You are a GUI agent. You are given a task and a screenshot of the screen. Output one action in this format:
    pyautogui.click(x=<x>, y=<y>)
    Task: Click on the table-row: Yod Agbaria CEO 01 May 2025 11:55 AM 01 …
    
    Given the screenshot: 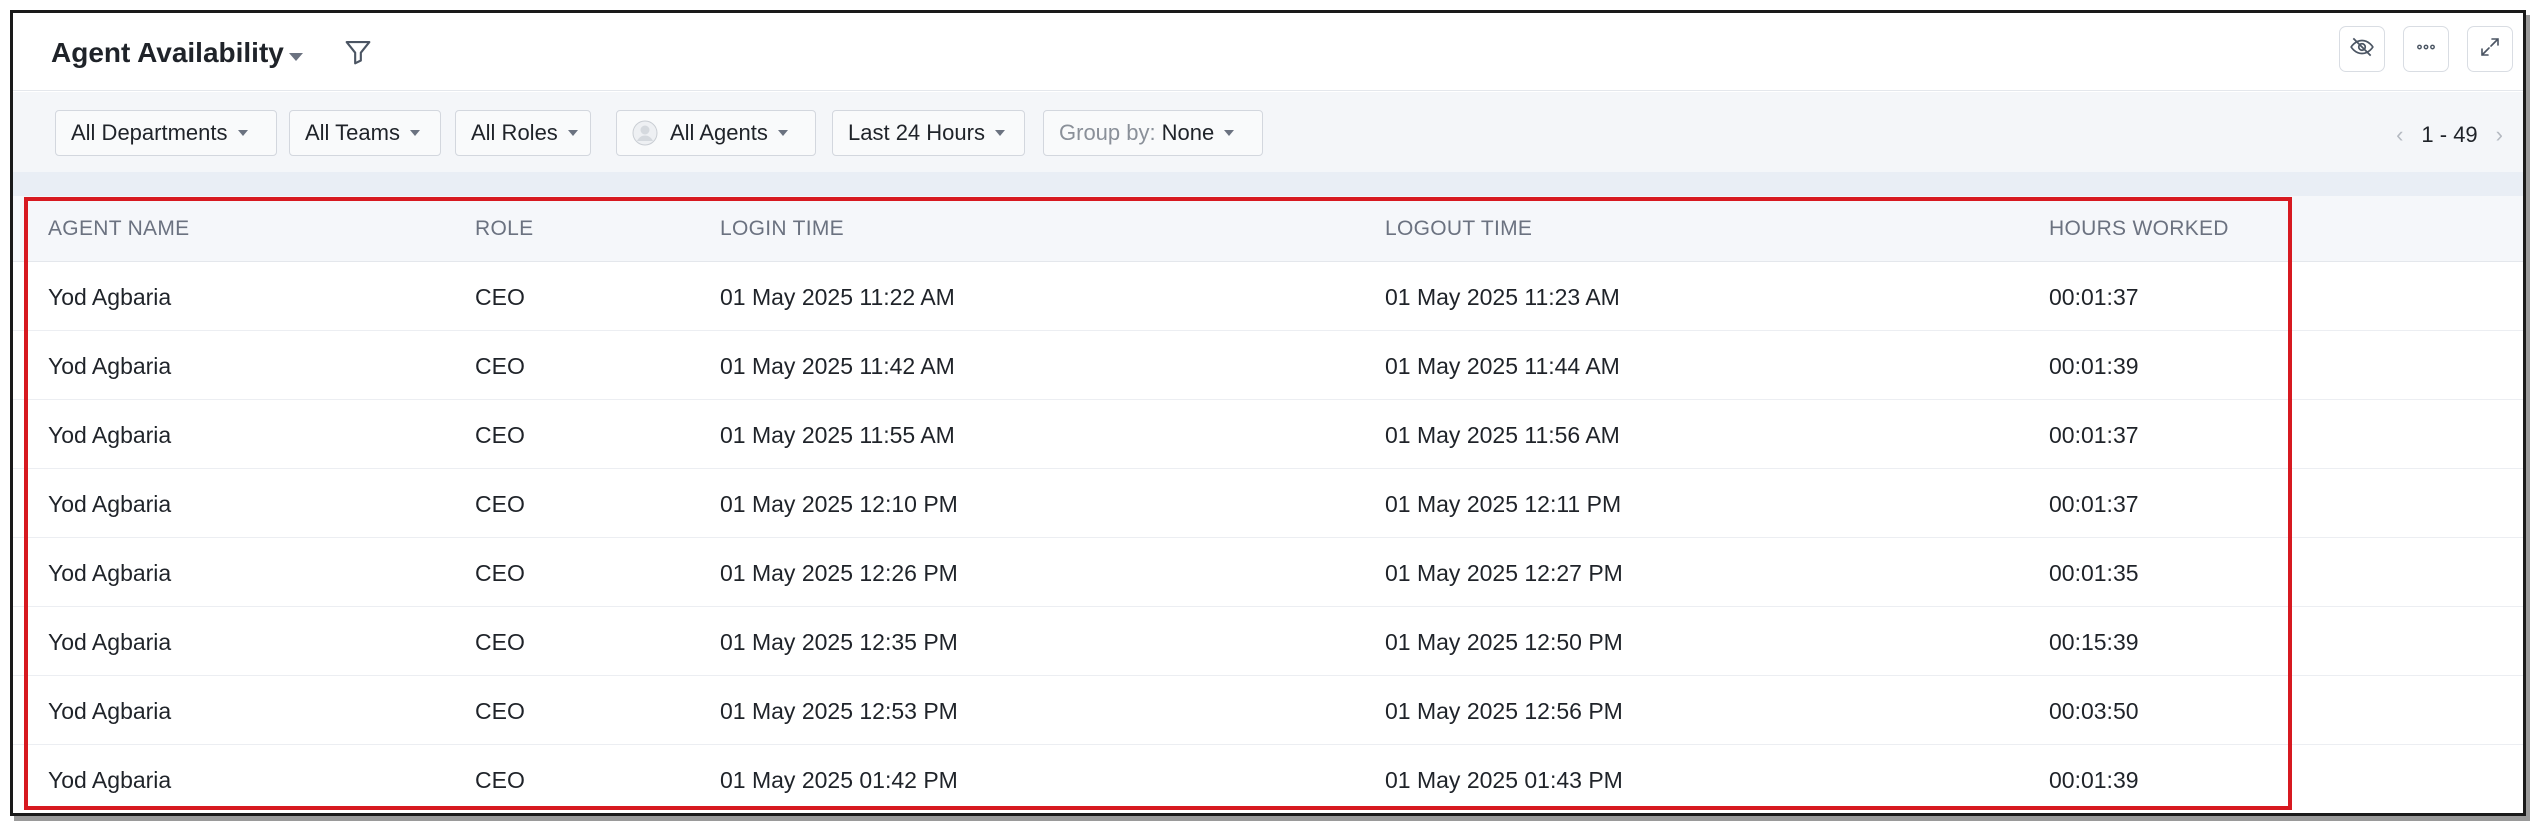 What is the action you would take?
    pyautogui.click(x=1268, y=434)
    